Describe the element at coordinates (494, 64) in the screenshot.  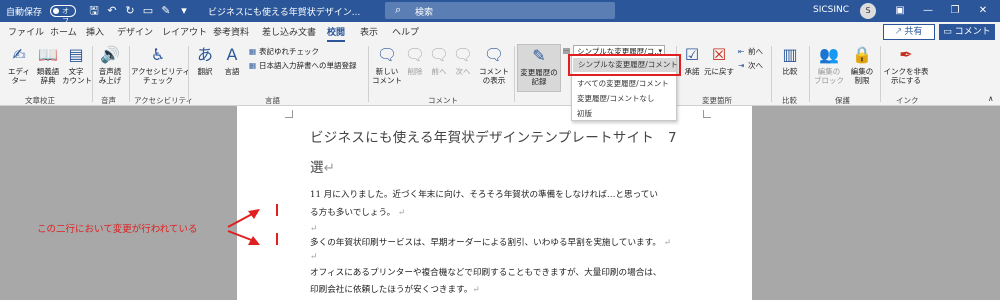
I see `show-comments-button: 🗨 コメント の表示` at that location.